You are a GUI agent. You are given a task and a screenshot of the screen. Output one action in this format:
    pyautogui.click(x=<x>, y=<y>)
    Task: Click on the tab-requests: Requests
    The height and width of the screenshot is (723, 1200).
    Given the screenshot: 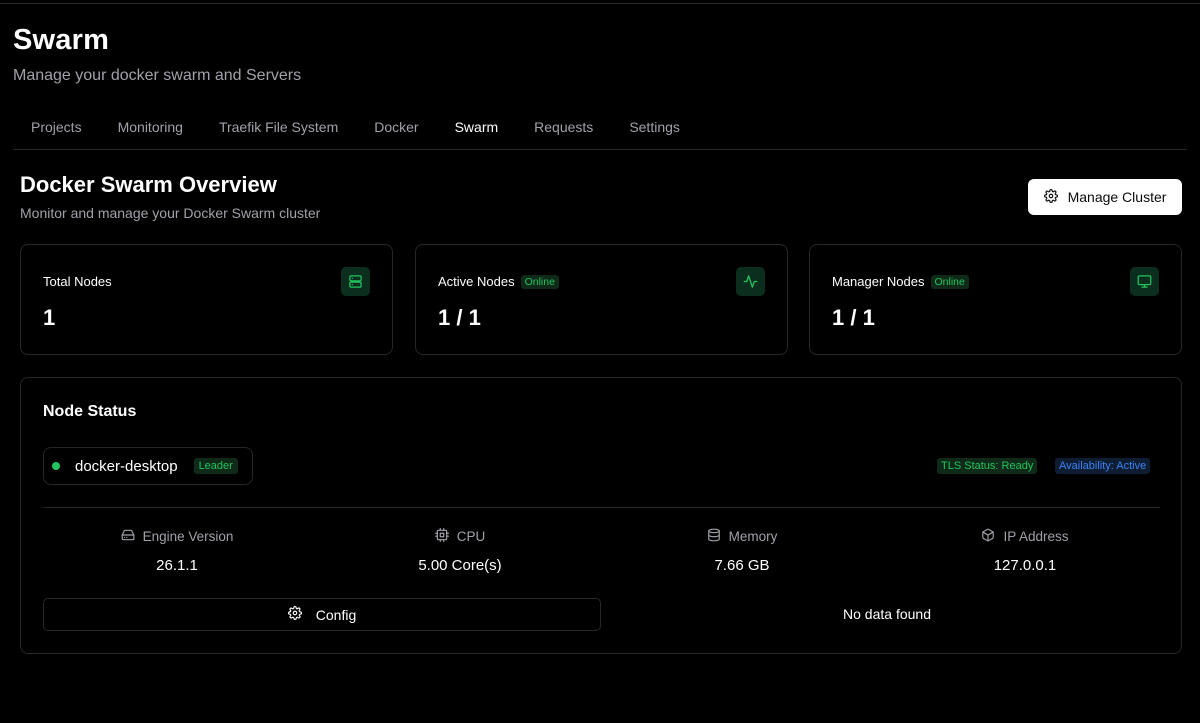 What is the action you would take?
    pyautogui.click(x=563, y=127)
    